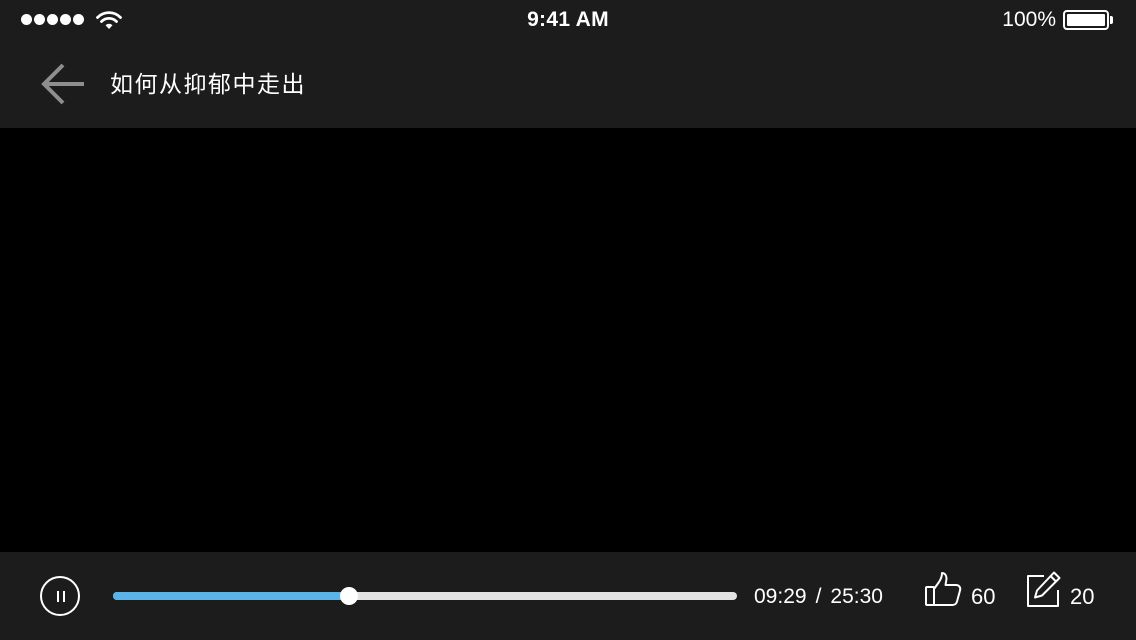  I want to click on status-time: 9:41 AM, so click(568, 19).